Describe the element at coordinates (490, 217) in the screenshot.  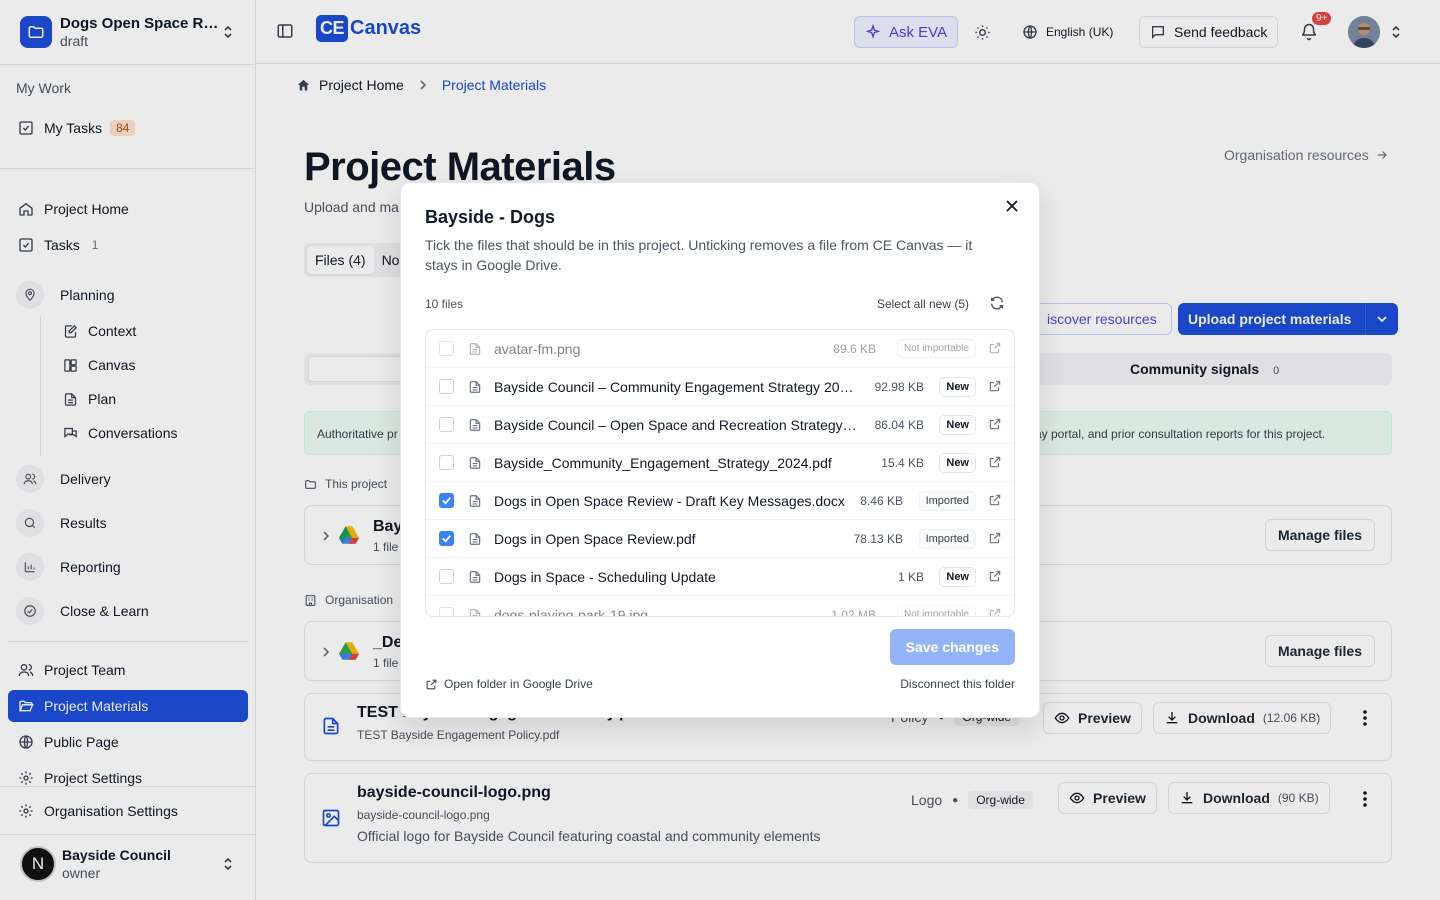
I see `dialog-title: Bayside - Dogs` at that location.